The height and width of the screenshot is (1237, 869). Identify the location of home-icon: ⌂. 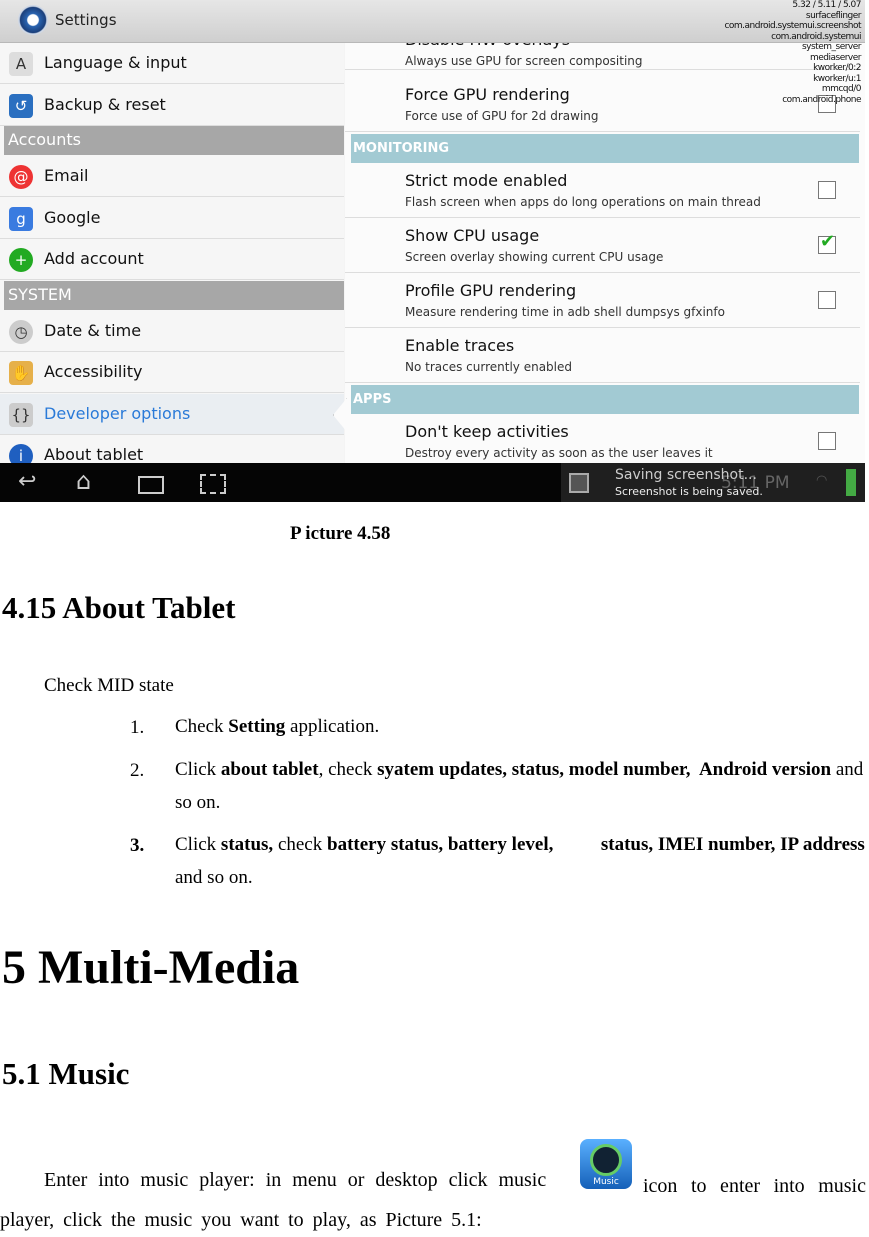
(83, 481).